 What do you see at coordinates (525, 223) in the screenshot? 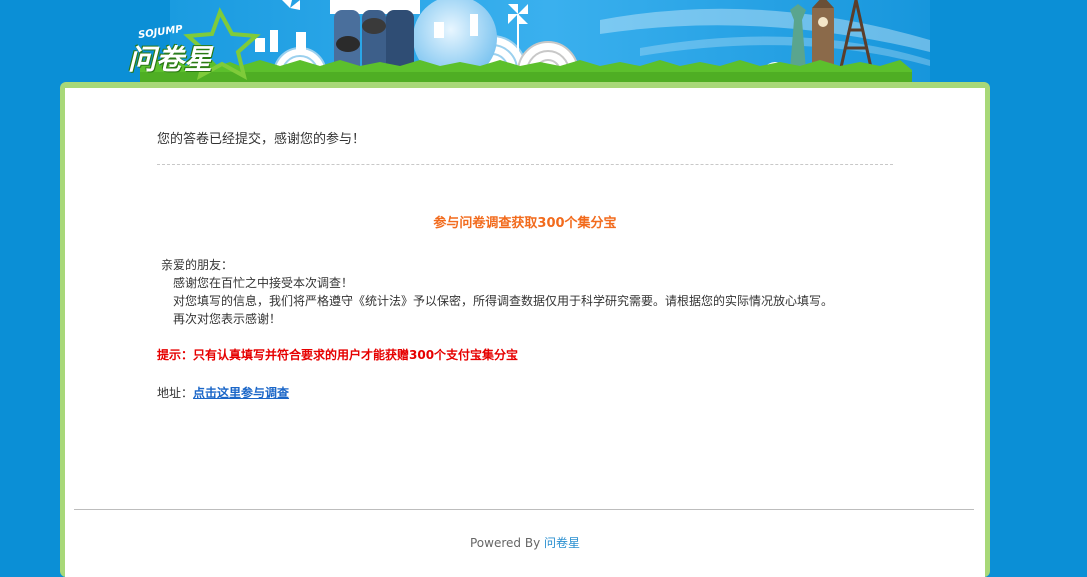
I see `promo-title: 参与问卷调查获取300个集分宝` at bounding box center [525, 223].